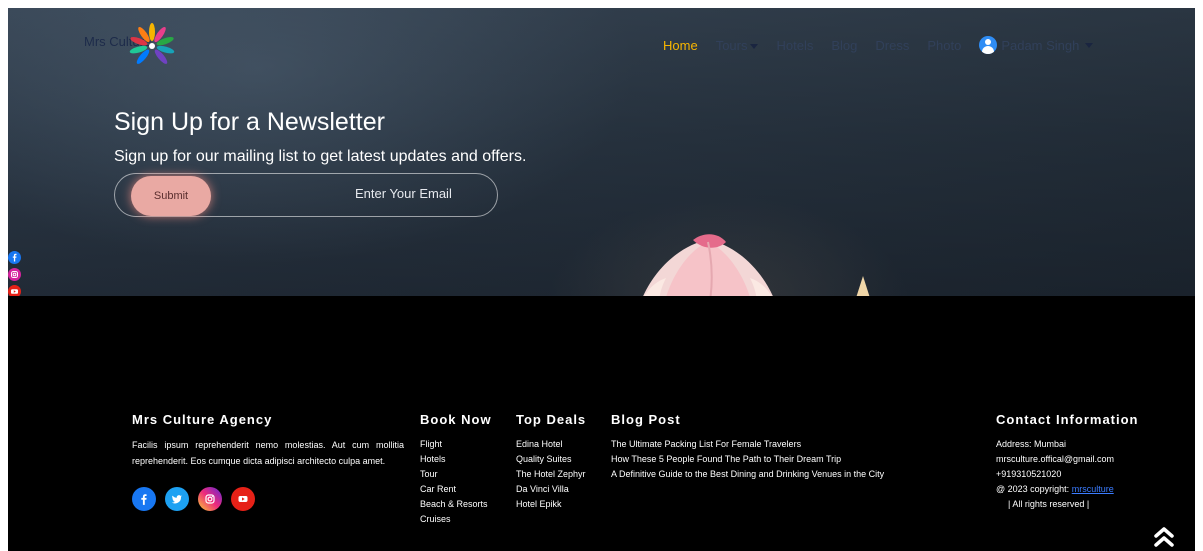 The width and height of the screenshot is (1203, 551). What do you see at coordinates (646, 419) in the screenshot?
I see `footer-blog-post-title: Blog Post` at bounding box center [646, 419].